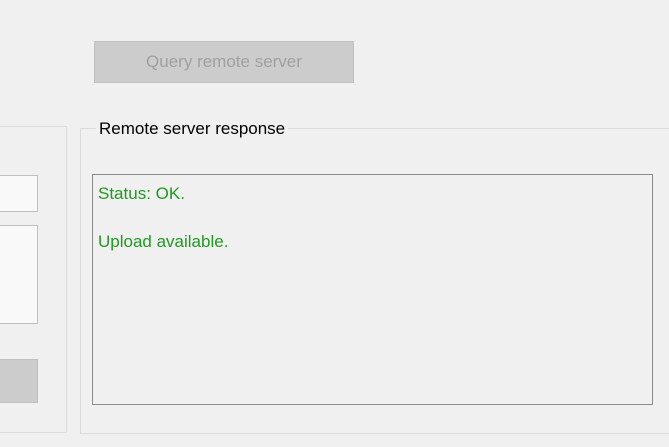  Describe the element at coordinates (192, 129) in the screenshot. I see `remote-response-group-title: Remote server response` at that location.